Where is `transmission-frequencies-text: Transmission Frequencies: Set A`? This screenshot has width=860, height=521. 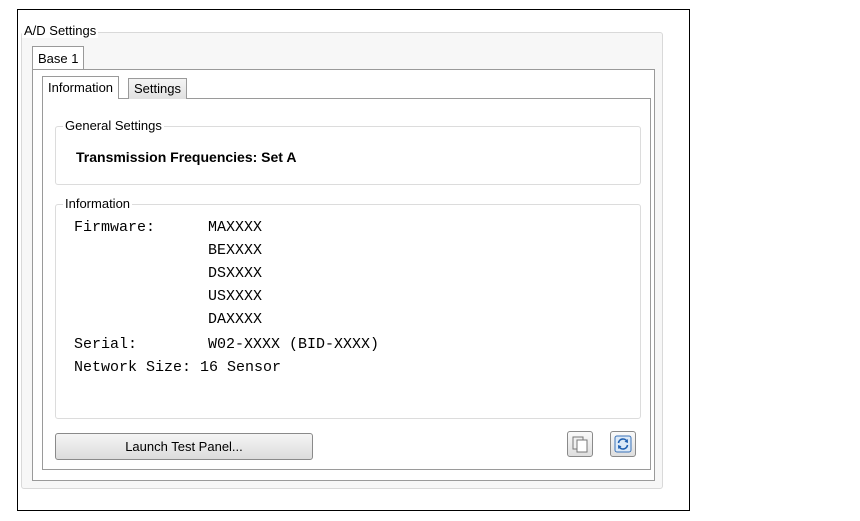 transmission-frequencies-text: Transmission Frequencies: Set A is located at coordinates (186, 157).